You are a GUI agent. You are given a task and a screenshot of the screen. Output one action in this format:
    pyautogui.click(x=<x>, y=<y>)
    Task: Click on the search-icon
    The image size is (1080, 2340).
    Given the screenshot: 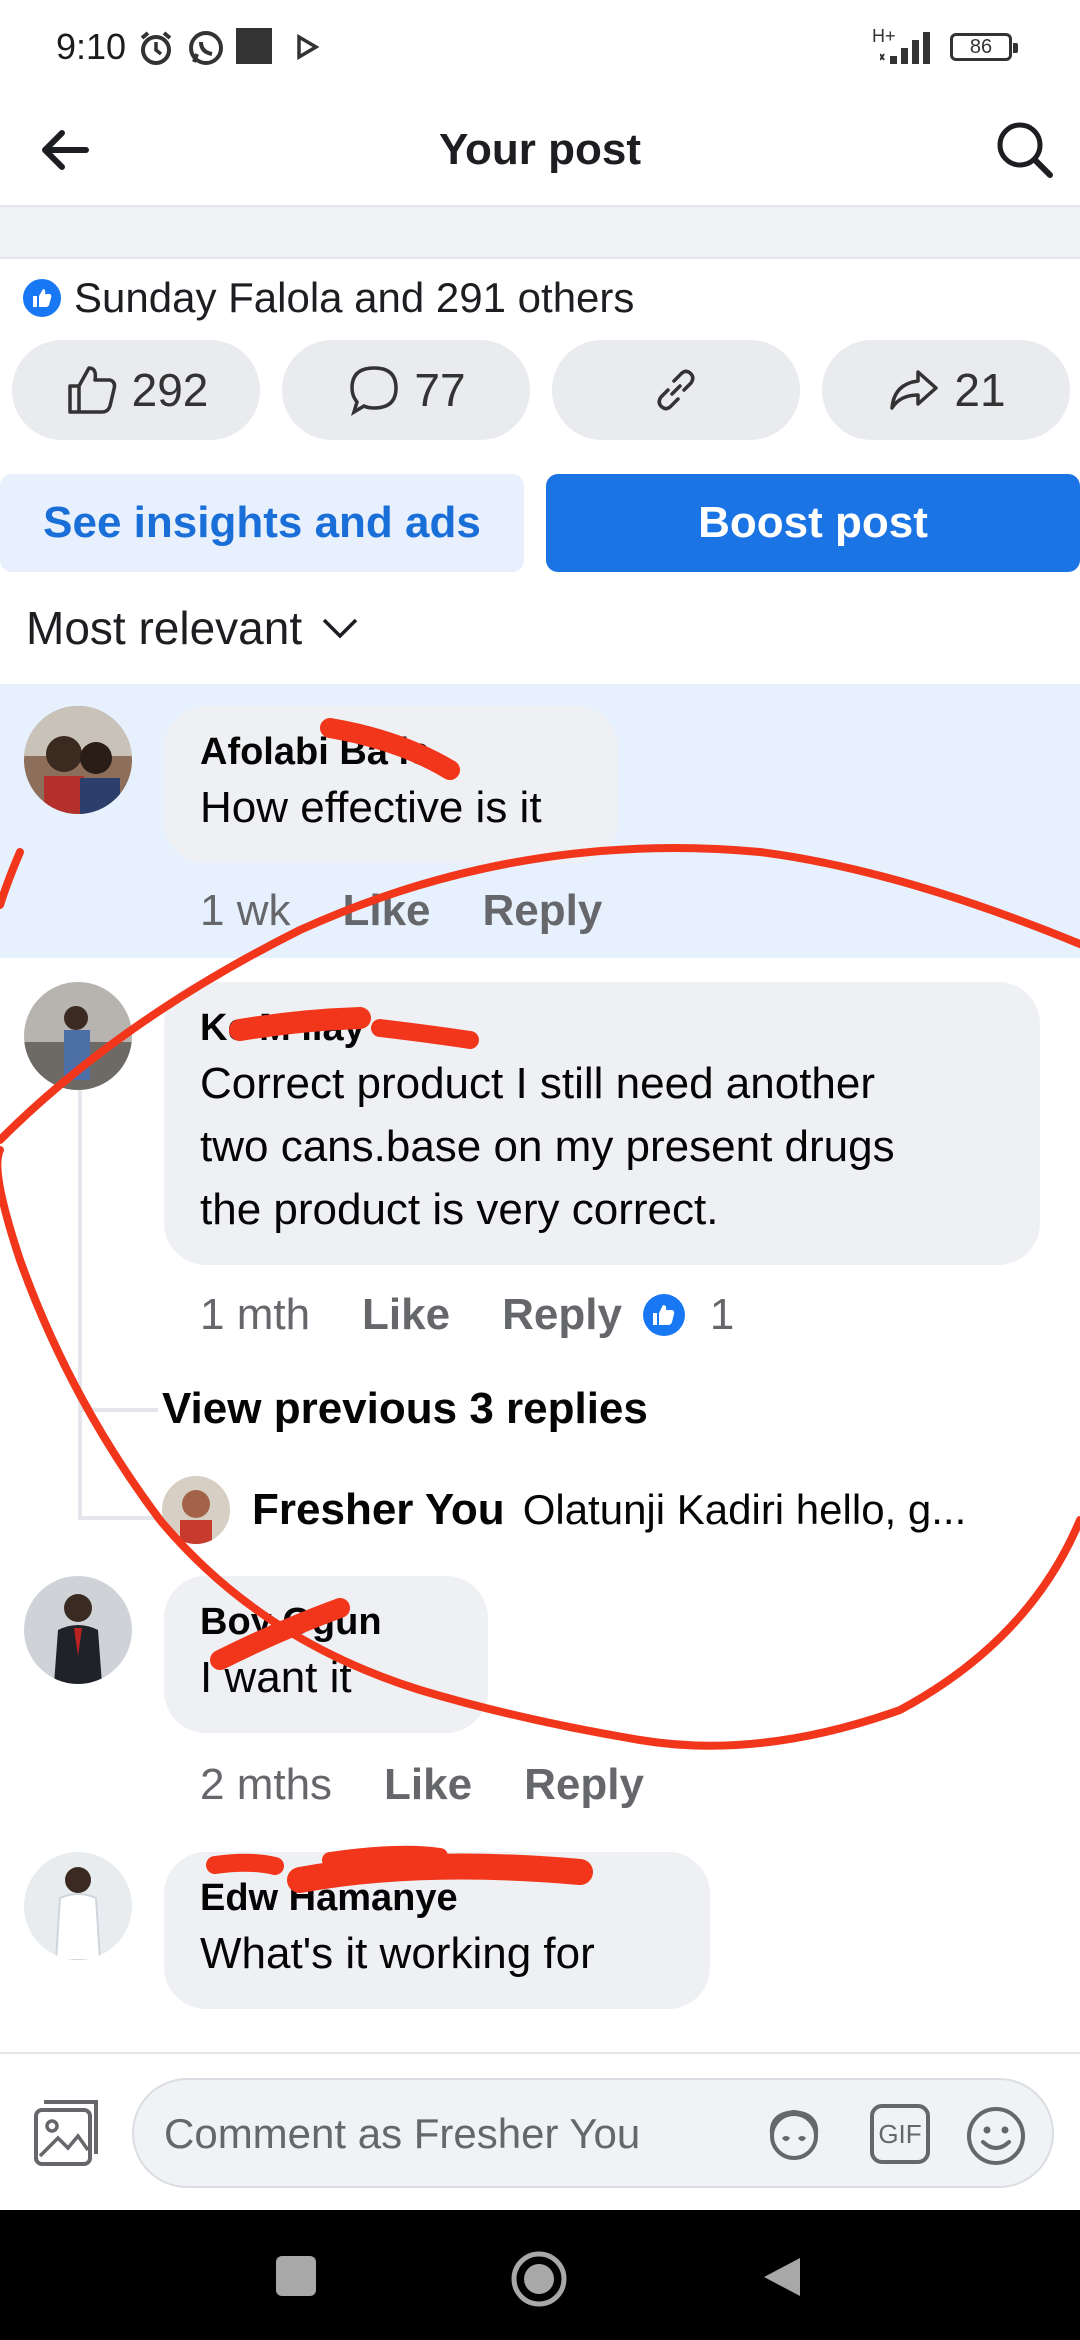 What is the action you would take?
    pyautogui.click(x=1025, y=150)
    